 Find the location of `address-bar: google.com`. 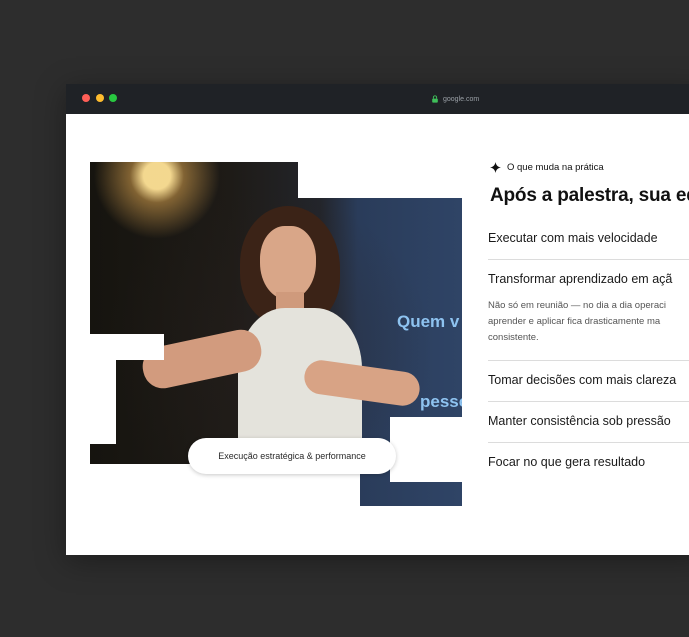

address-bar: google.com is located at coordinates (455, 99).